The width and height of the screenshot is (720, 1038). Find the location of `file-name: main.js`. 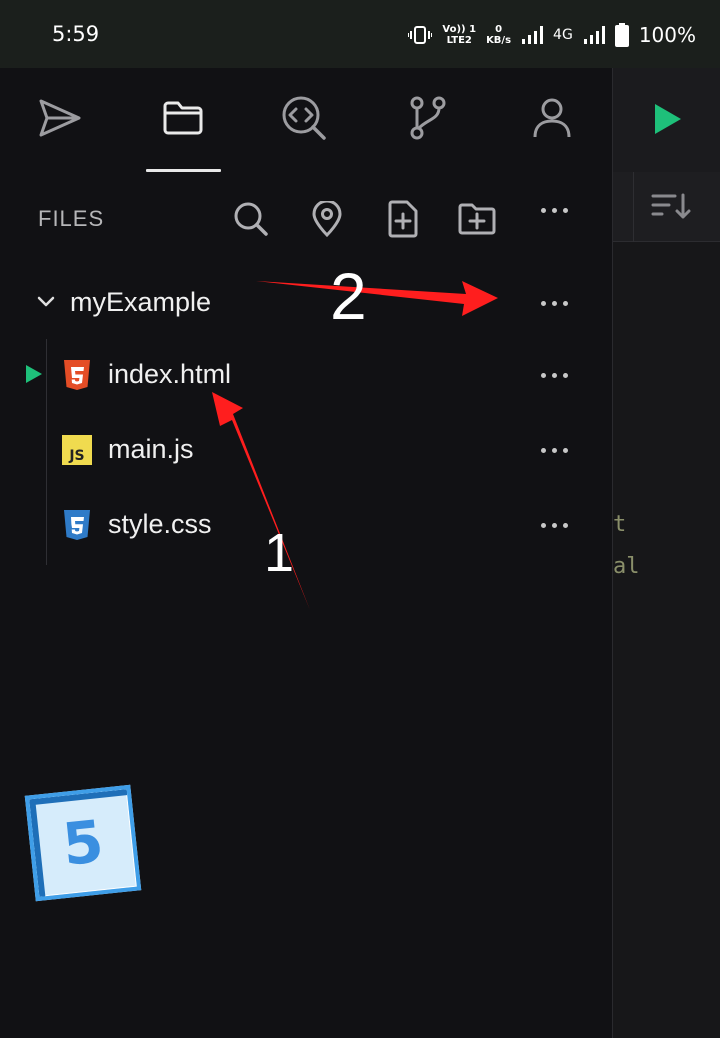

file-name: main.js is located at coordinates (151, 449).